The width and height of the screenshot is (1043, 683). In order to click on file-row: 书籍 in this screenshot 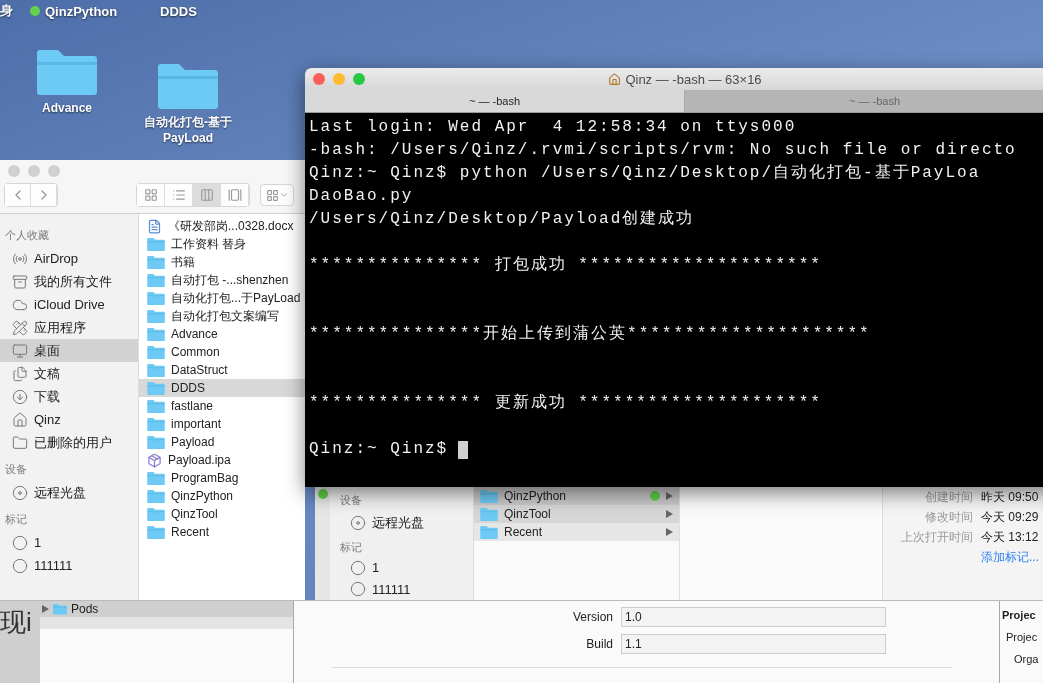, I will do `click(222, 262)`.